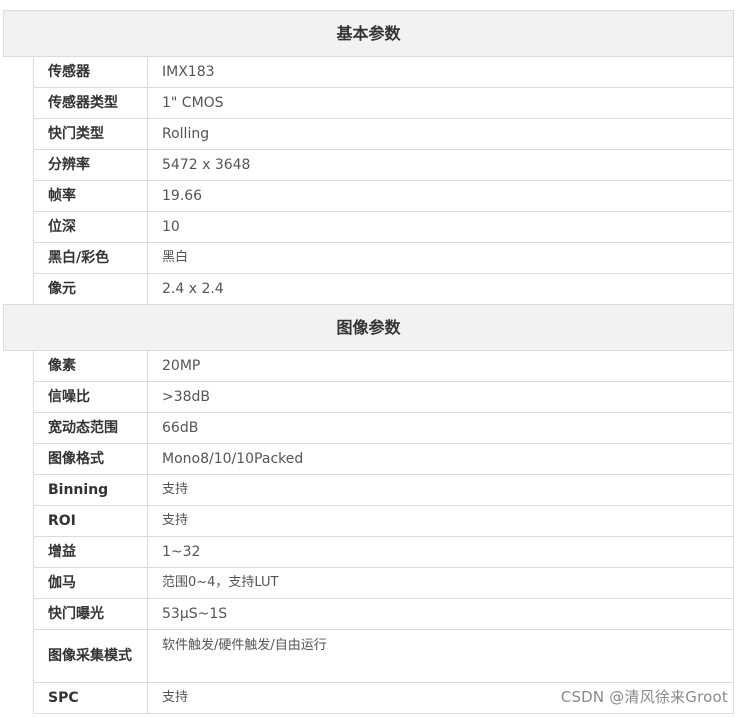 This screenshot has width=742, height=717. Describe the element at coordinates (90, 258) in the screenshot. I see `param-name: 黑白/彩色` at that location.